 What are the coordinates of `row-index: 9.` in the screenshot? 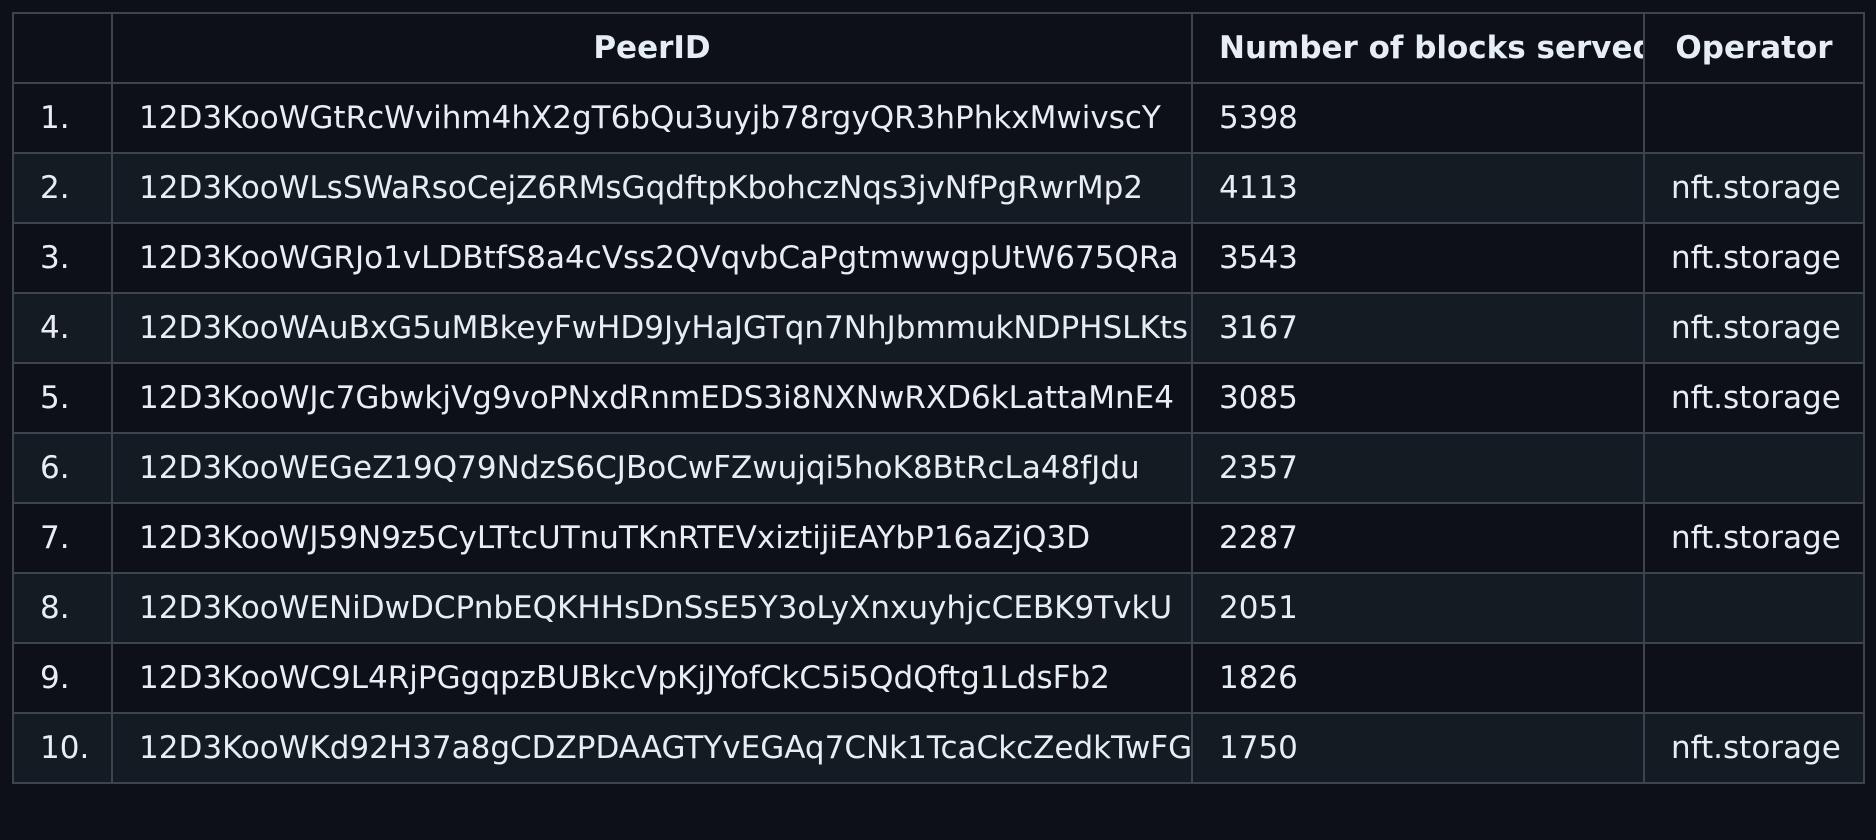 It's located at (62, 678).